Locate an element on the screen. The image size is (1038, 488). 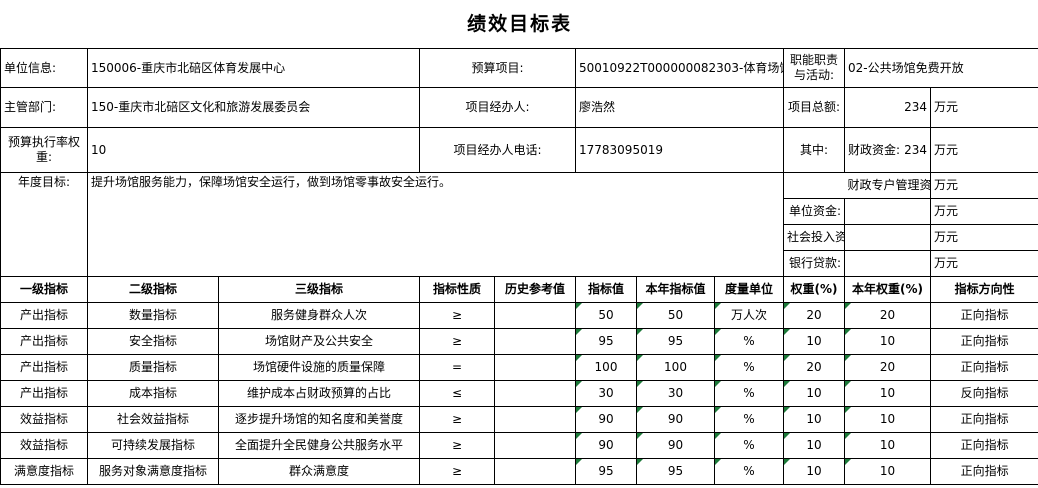
special-unit: 万元 is located at coordinates (983, 185).